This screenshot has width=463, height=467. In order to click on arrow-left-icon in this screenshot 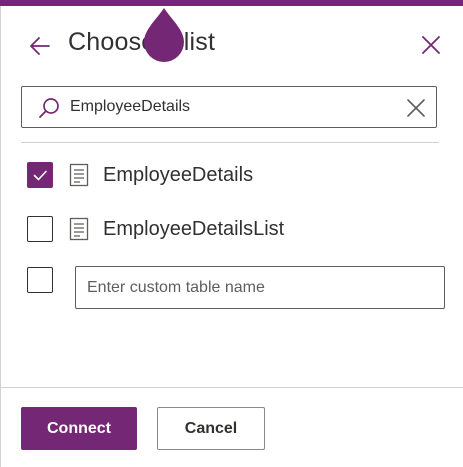, I will do `click(40, 46)`.